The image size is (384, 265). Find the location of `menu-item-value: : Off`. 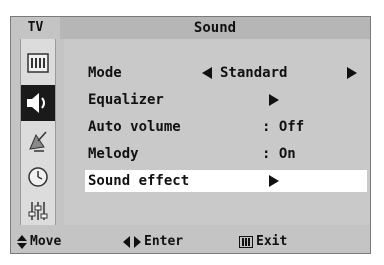

menu-item-value: : Off is located at coordinates (283, 127).